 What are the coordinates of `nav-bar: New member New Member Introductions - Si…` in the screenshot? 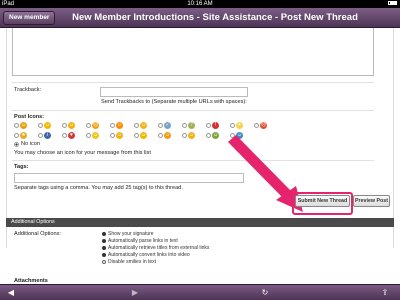 It's located at (200, 18).